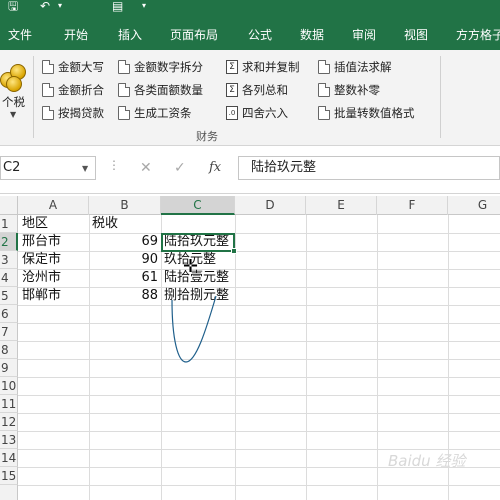 The image size is (500, 500). I want to click on tab-insert: 插入, so click(130, 35).